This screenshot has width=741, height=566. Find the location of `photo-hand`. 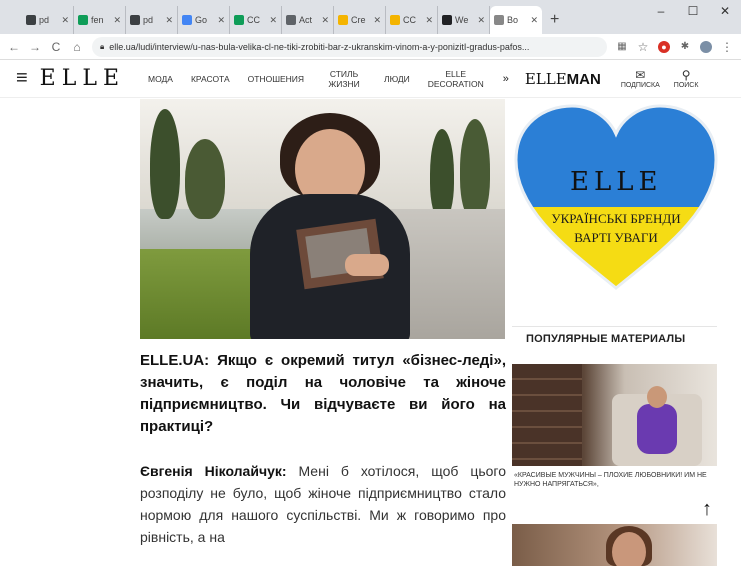

photo-hand is located at coordinates (367, 265).